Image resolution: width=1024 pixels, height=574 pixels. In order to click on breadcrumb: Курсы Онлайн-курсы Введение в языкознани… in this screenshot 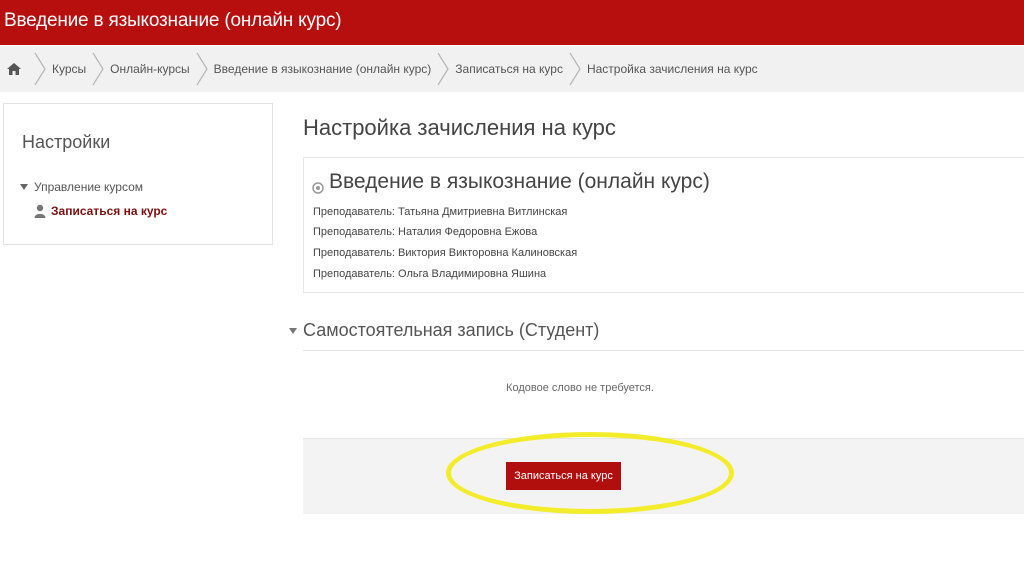, I will do `click(512, 69)`.